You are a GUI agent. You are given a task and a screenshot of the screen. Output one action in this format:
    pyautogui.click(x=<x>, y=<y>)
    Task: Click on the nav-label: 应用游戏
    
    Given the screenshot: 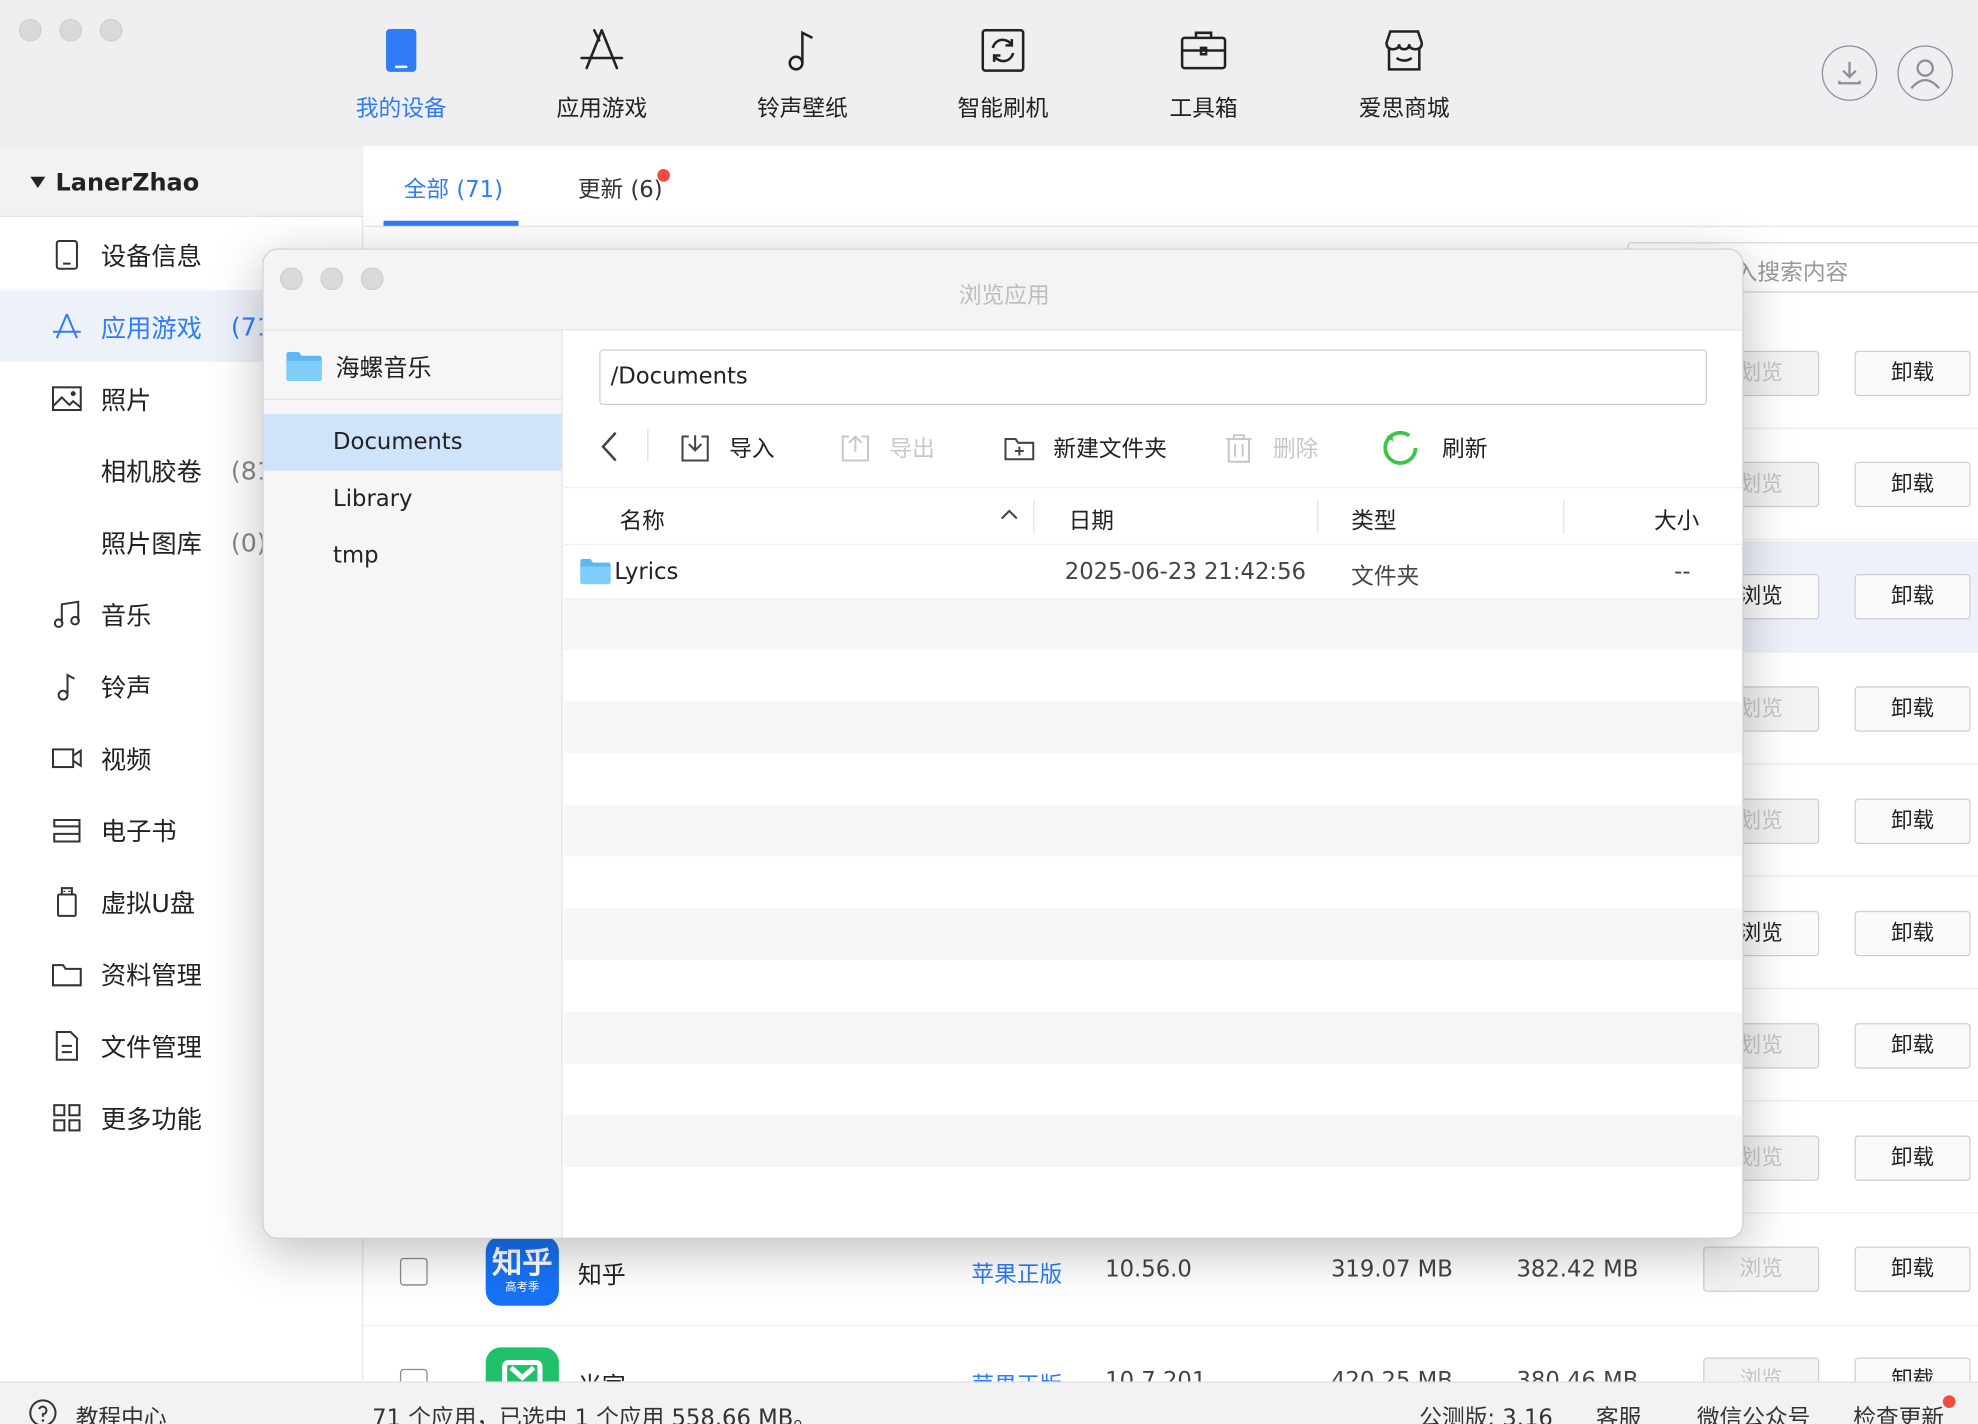 What is the action you would take?
    pyautogui.click(x=602, y=109)
    